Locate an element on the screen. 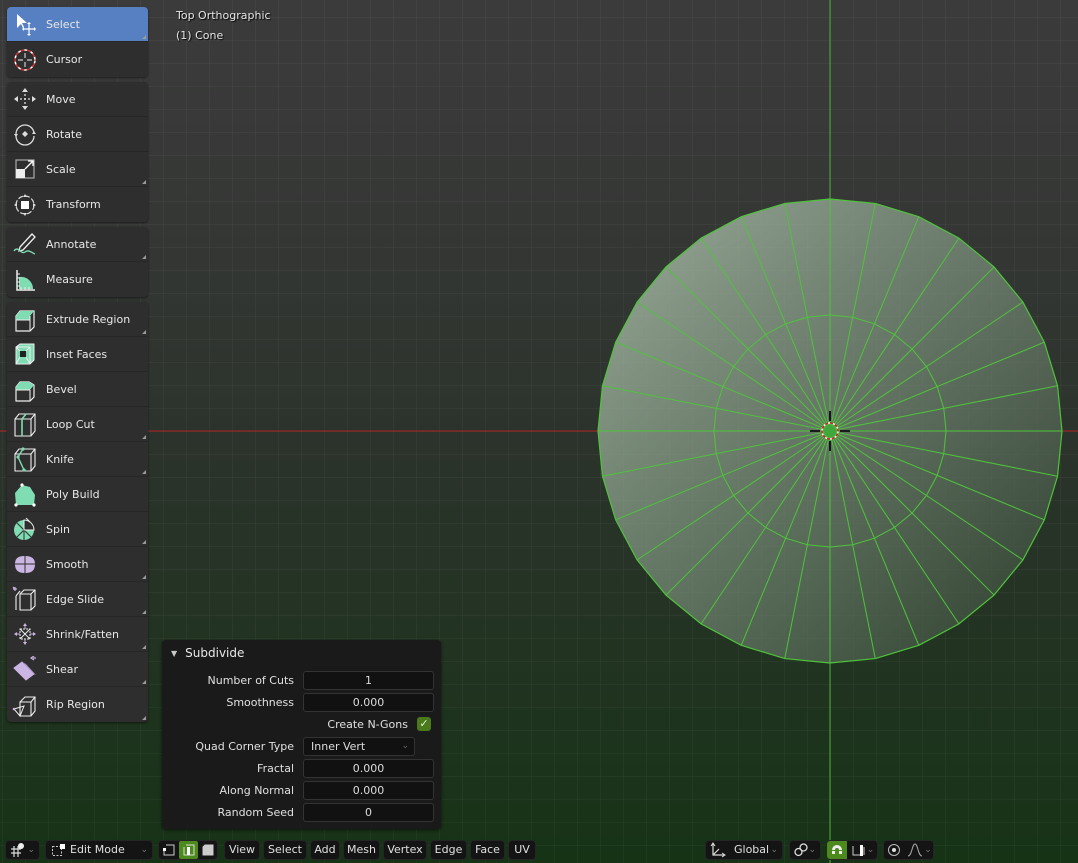 The image size is (1078, 863). fractal-field: 0.000 is located at coordinates (368, 768).